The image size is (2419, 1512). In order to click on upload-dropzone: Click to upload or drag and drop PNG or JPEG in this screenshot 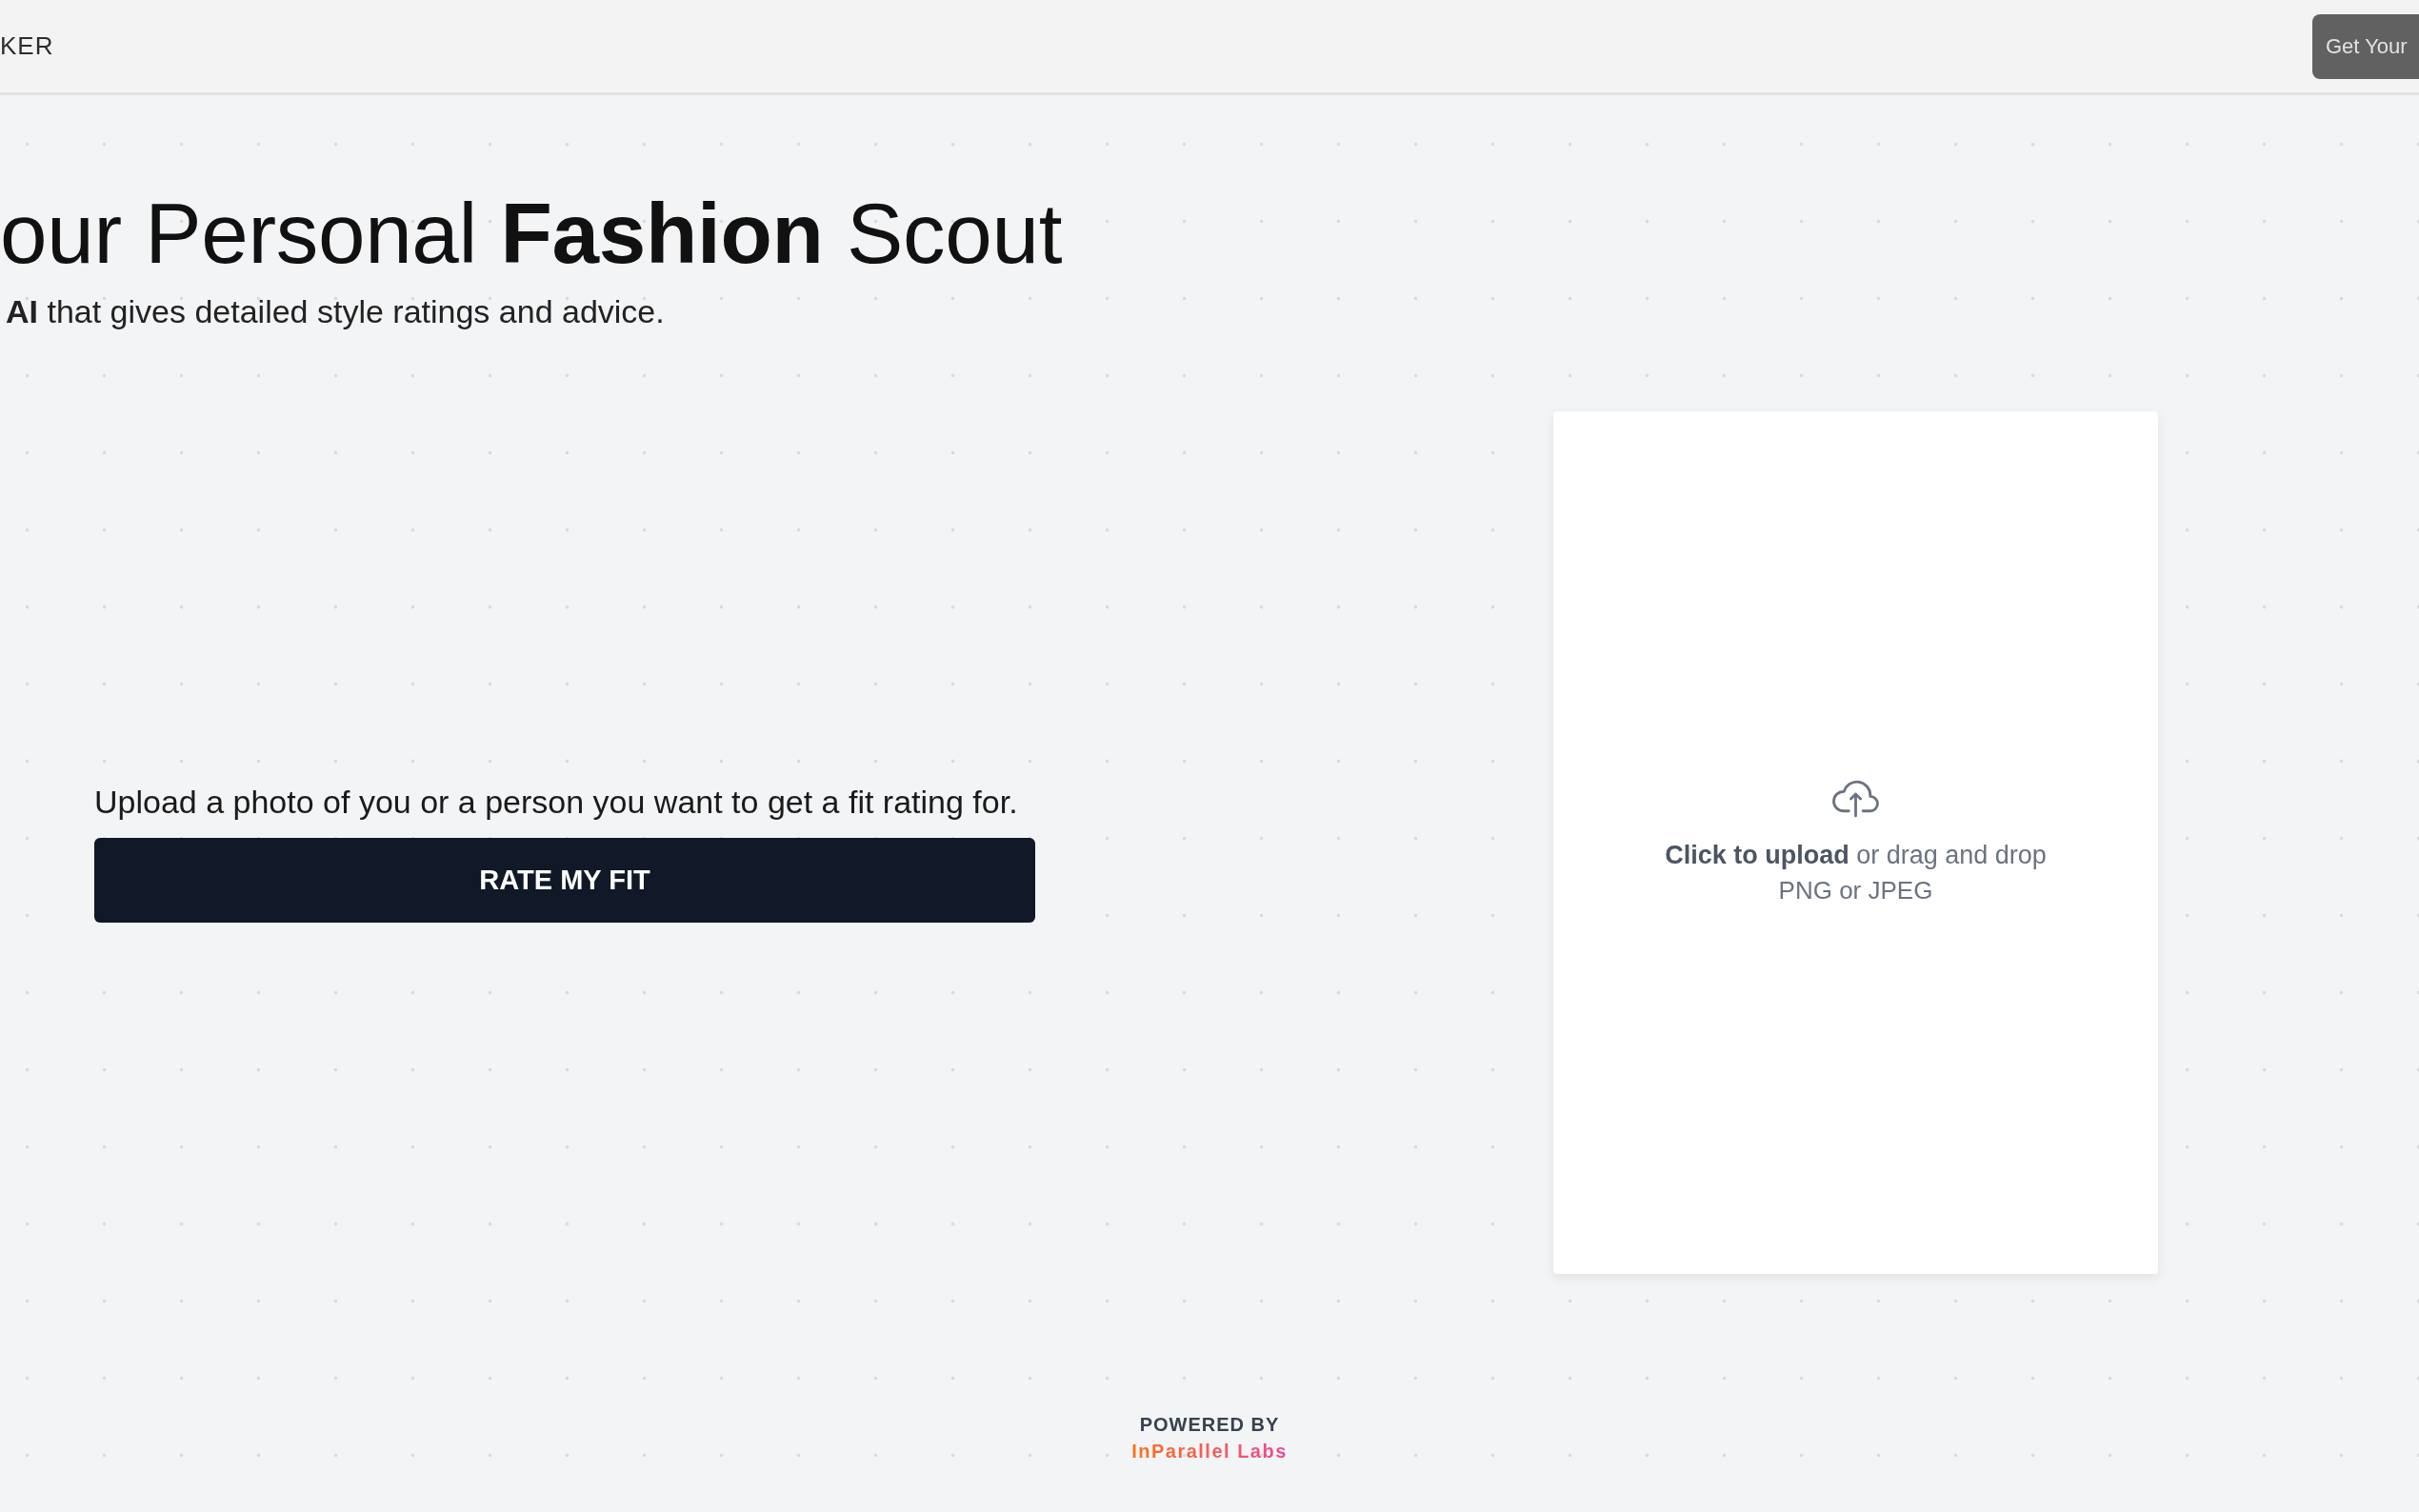, I will do `click(1855, 842)`.